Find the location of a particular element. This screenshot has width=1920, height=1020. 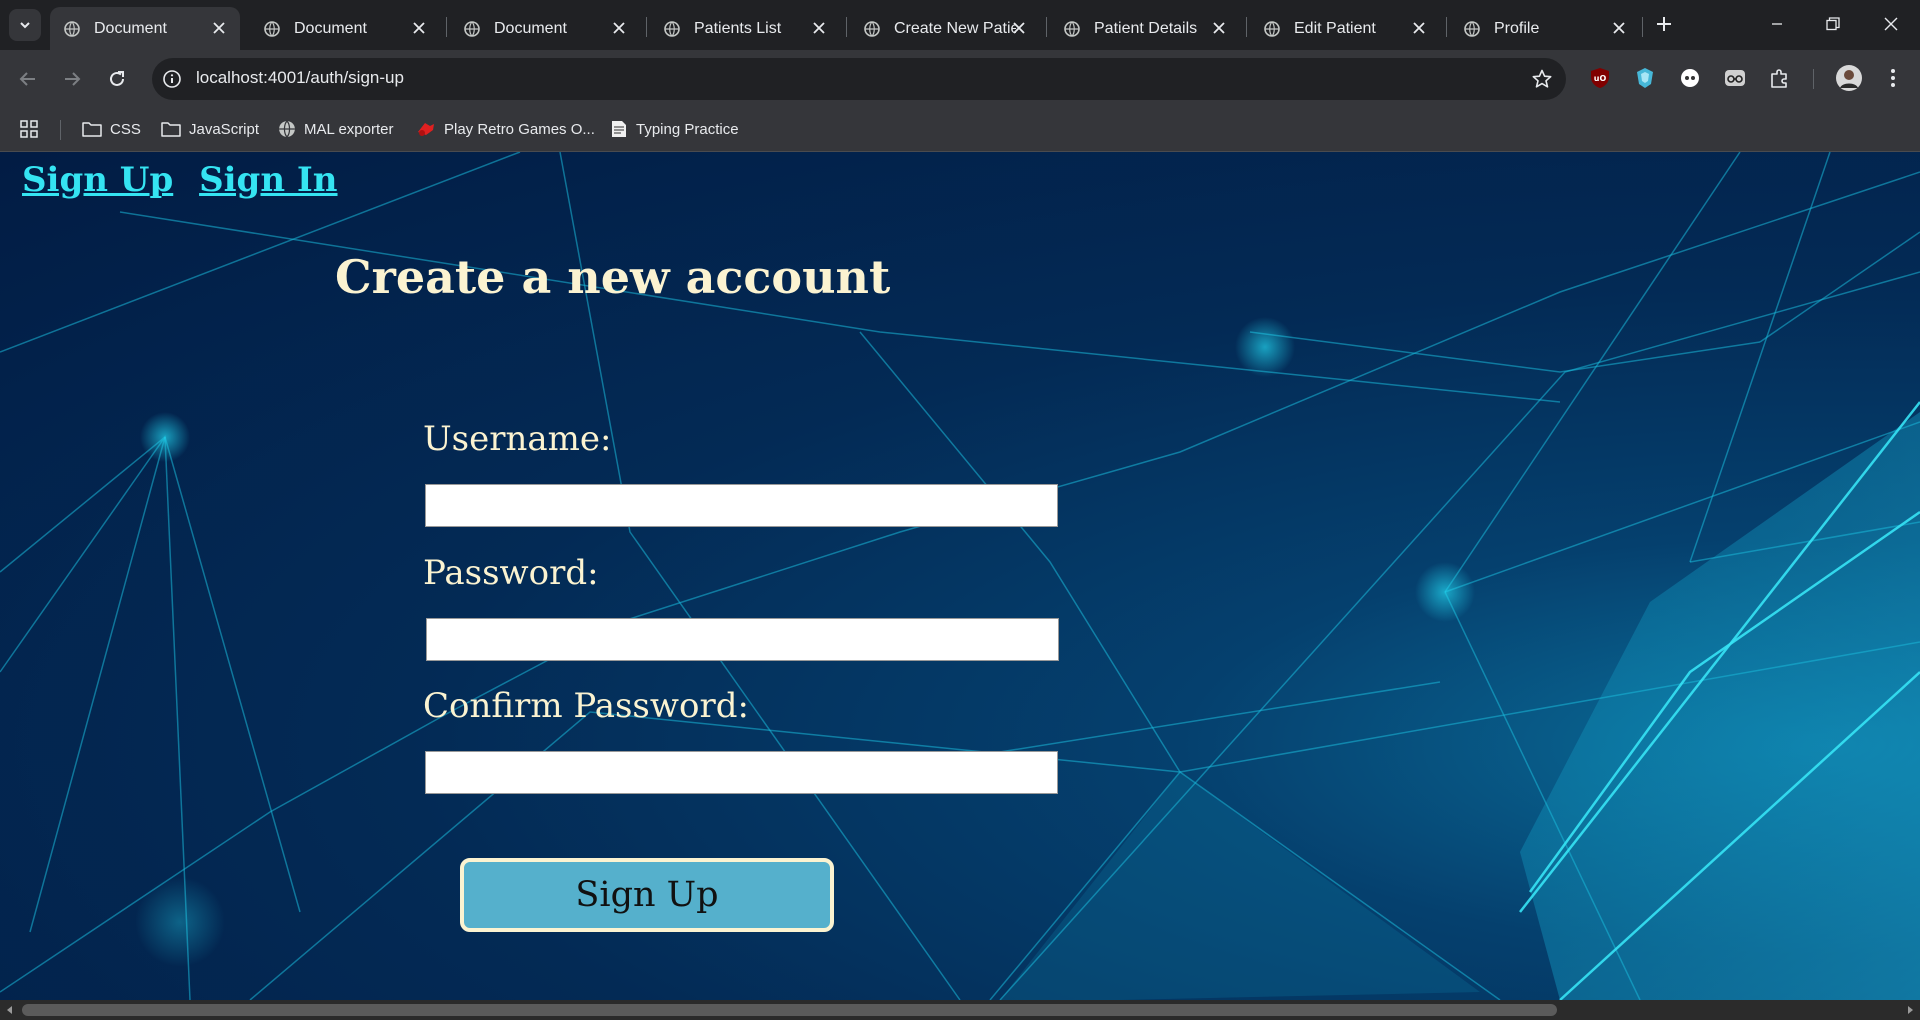

sign-up-link: Sign Up is located at coordinates (97, 180).